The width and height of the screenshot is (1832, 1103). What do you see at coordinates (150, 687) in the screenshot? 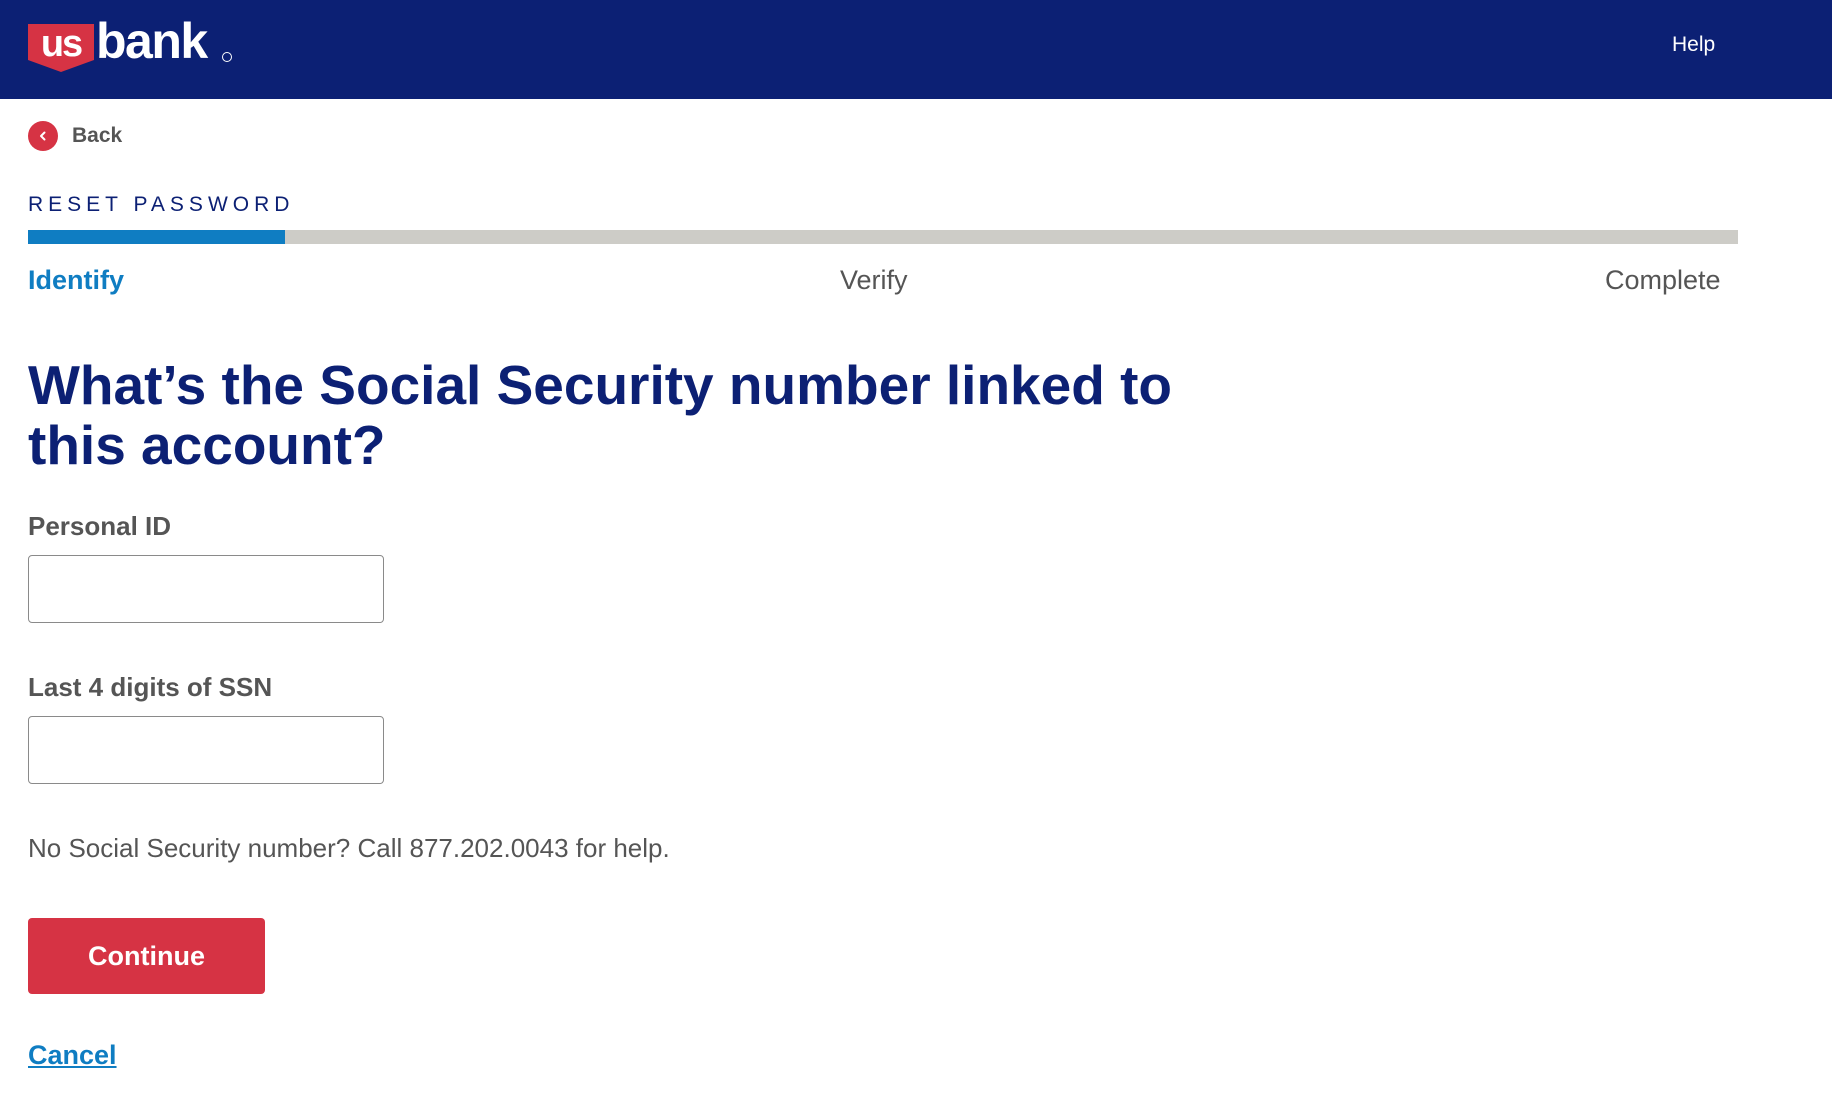
I see `ssn-last4-label: Last 4 digits of SSN` at bounding box center [150, 687].